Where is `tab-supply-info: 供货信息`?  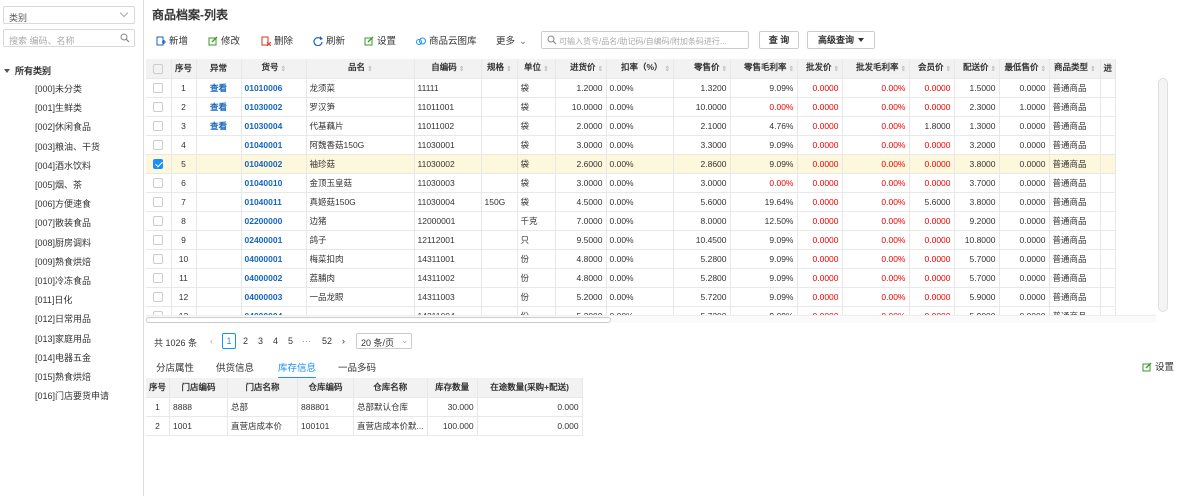
tab-supply-info: 供货信息 is located at coordinates (235, 367).